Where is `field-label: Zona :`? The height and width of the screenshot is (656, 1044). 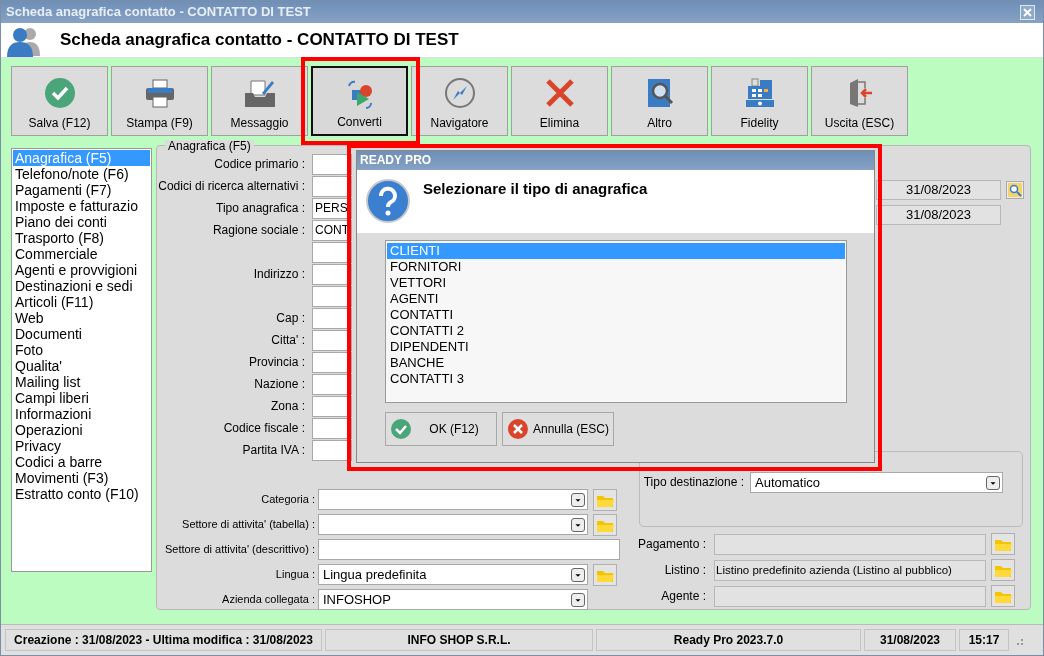
field-label: Zona : is located at coordinates (287, 406).